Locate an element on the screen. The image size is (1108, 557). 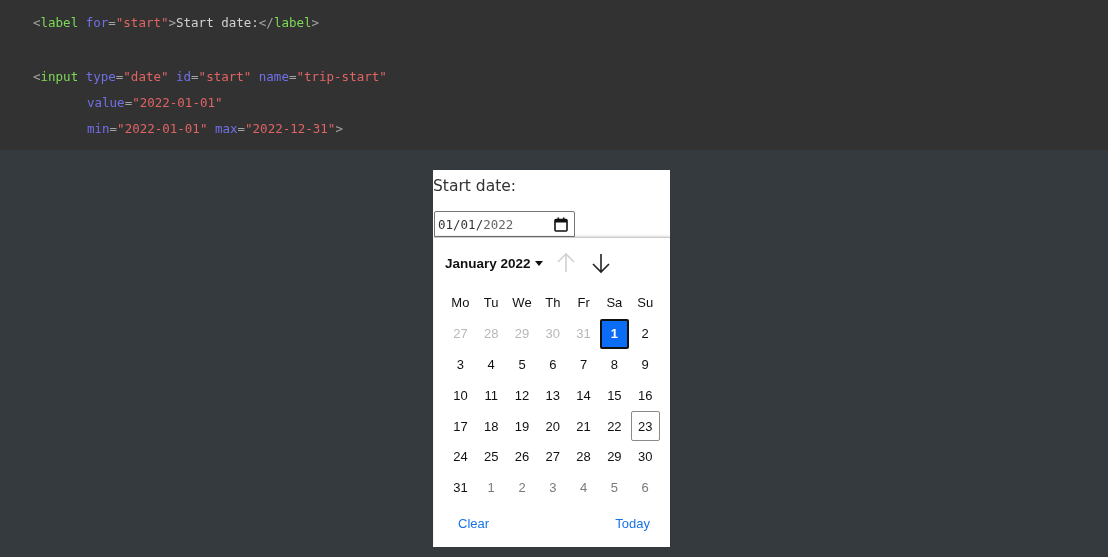
code-token: min is located at coordinates (98, 129).